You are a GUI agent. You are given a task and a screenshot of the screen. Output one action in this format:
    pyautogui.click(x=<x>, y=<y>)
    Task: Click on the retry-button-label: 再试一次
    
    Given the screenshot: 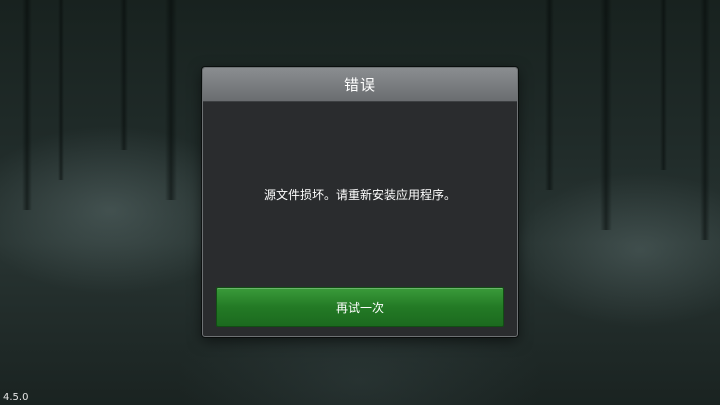 What is the action you would take?
    pyautogui.click(x=359, y=307)
    